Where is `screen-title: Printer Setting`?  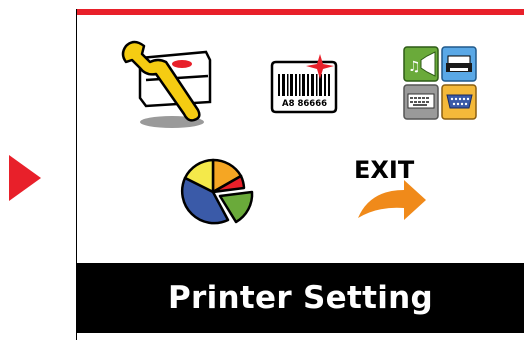 screen-title: Printer Setting is located at coordinates (300, 298).